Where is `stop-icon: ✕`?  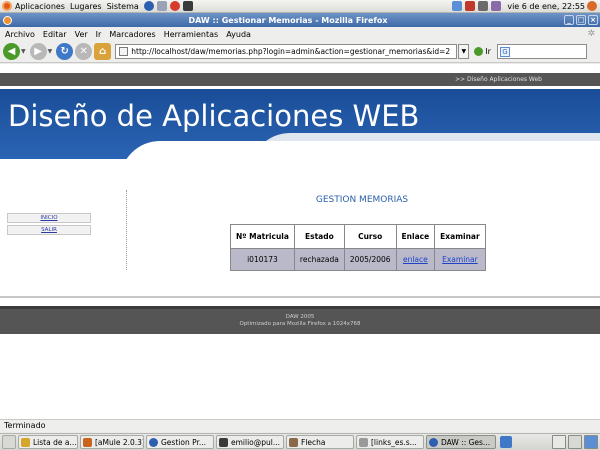
stop-icon: ✕ is located at coordinates (84, 51).